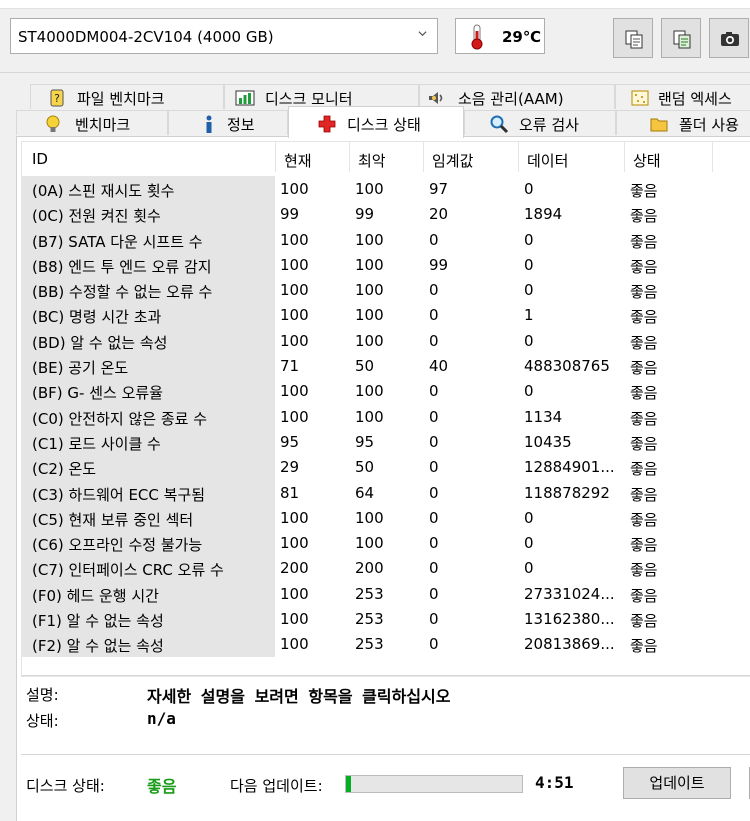 The width and height of the screenshot is (750, 821). I want to click on raw-data: 118878292, so click(567, 492).